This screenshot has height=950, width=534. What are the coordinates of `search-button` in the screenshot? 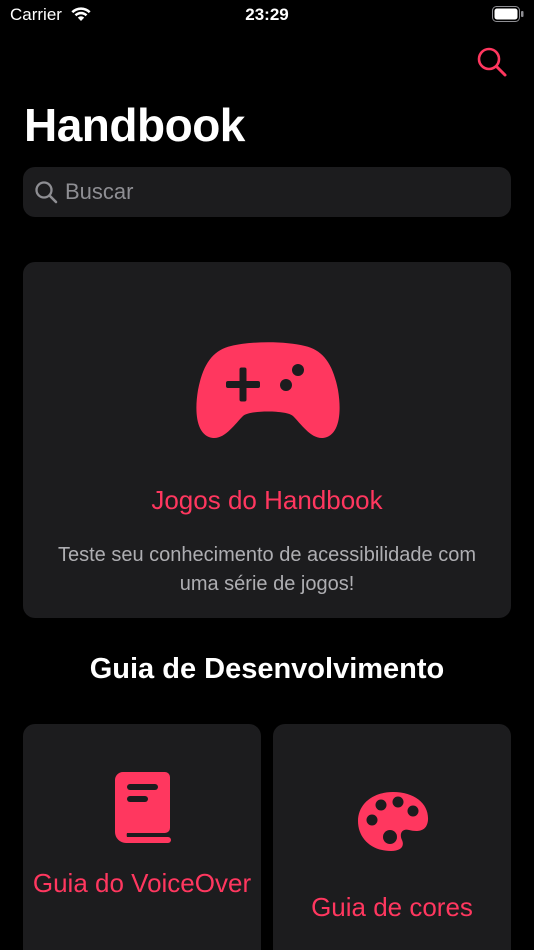 It's located at (492, 62).